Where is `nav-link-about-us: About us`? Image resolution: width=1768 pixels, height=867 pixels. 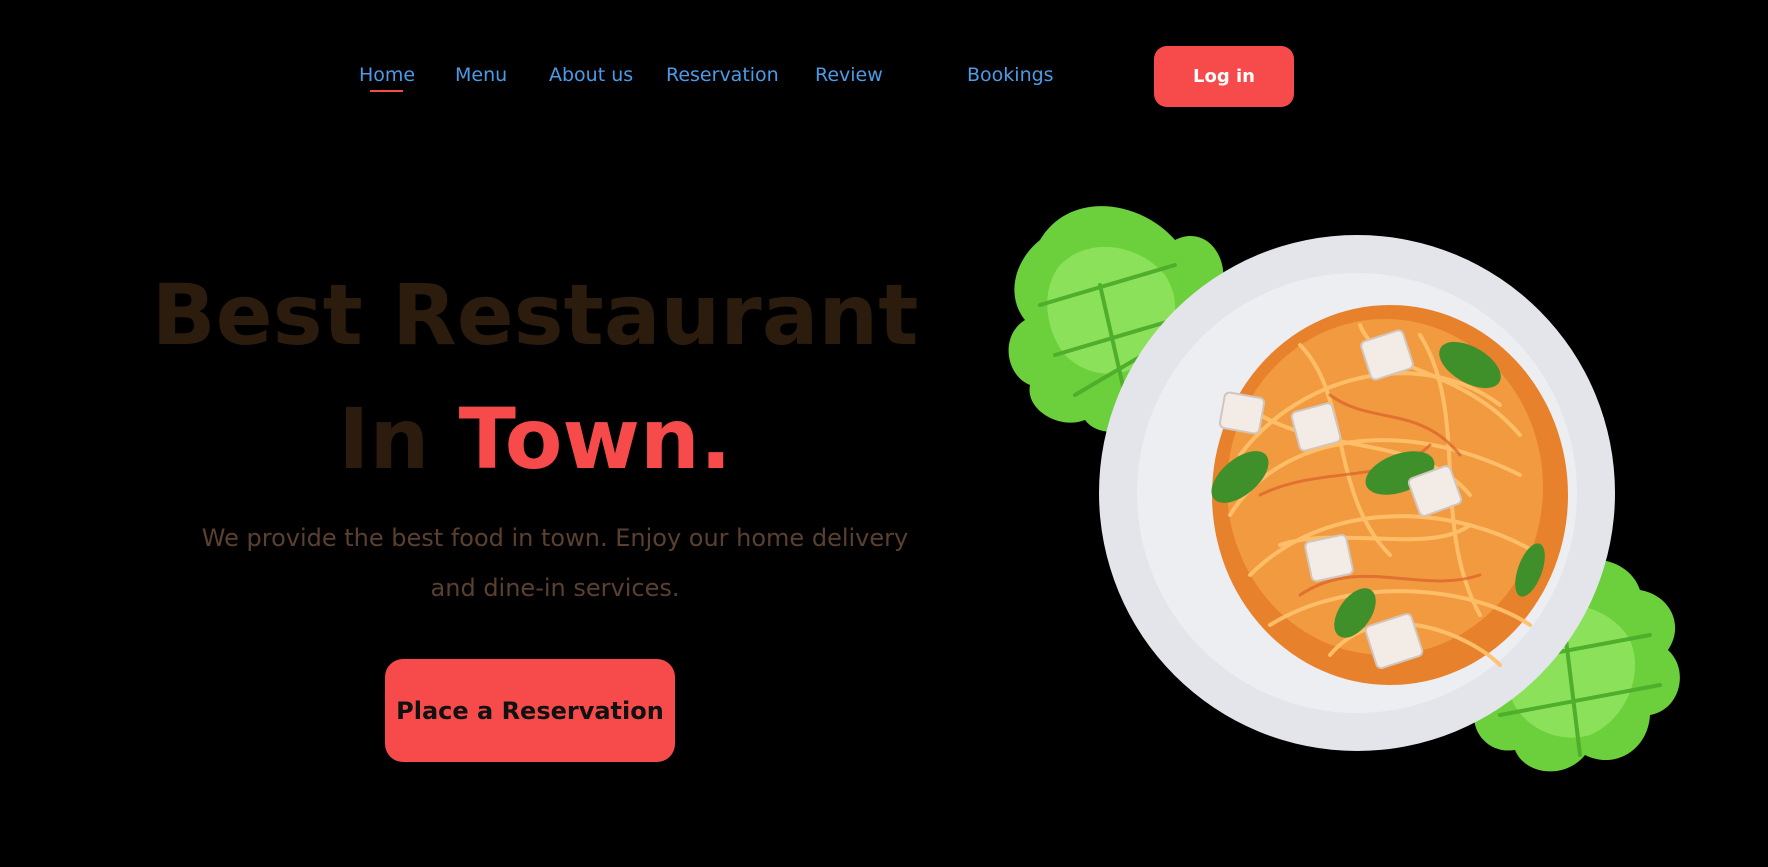 nav-link-about-us: About us is located at coordinates (591, 75).